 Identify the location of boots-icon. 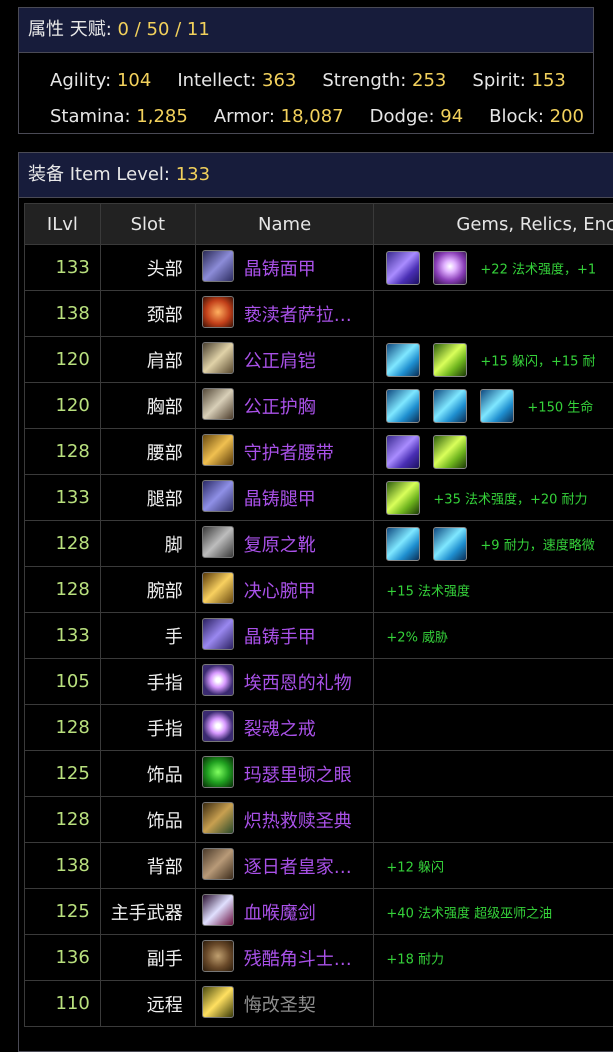
(218, 542).